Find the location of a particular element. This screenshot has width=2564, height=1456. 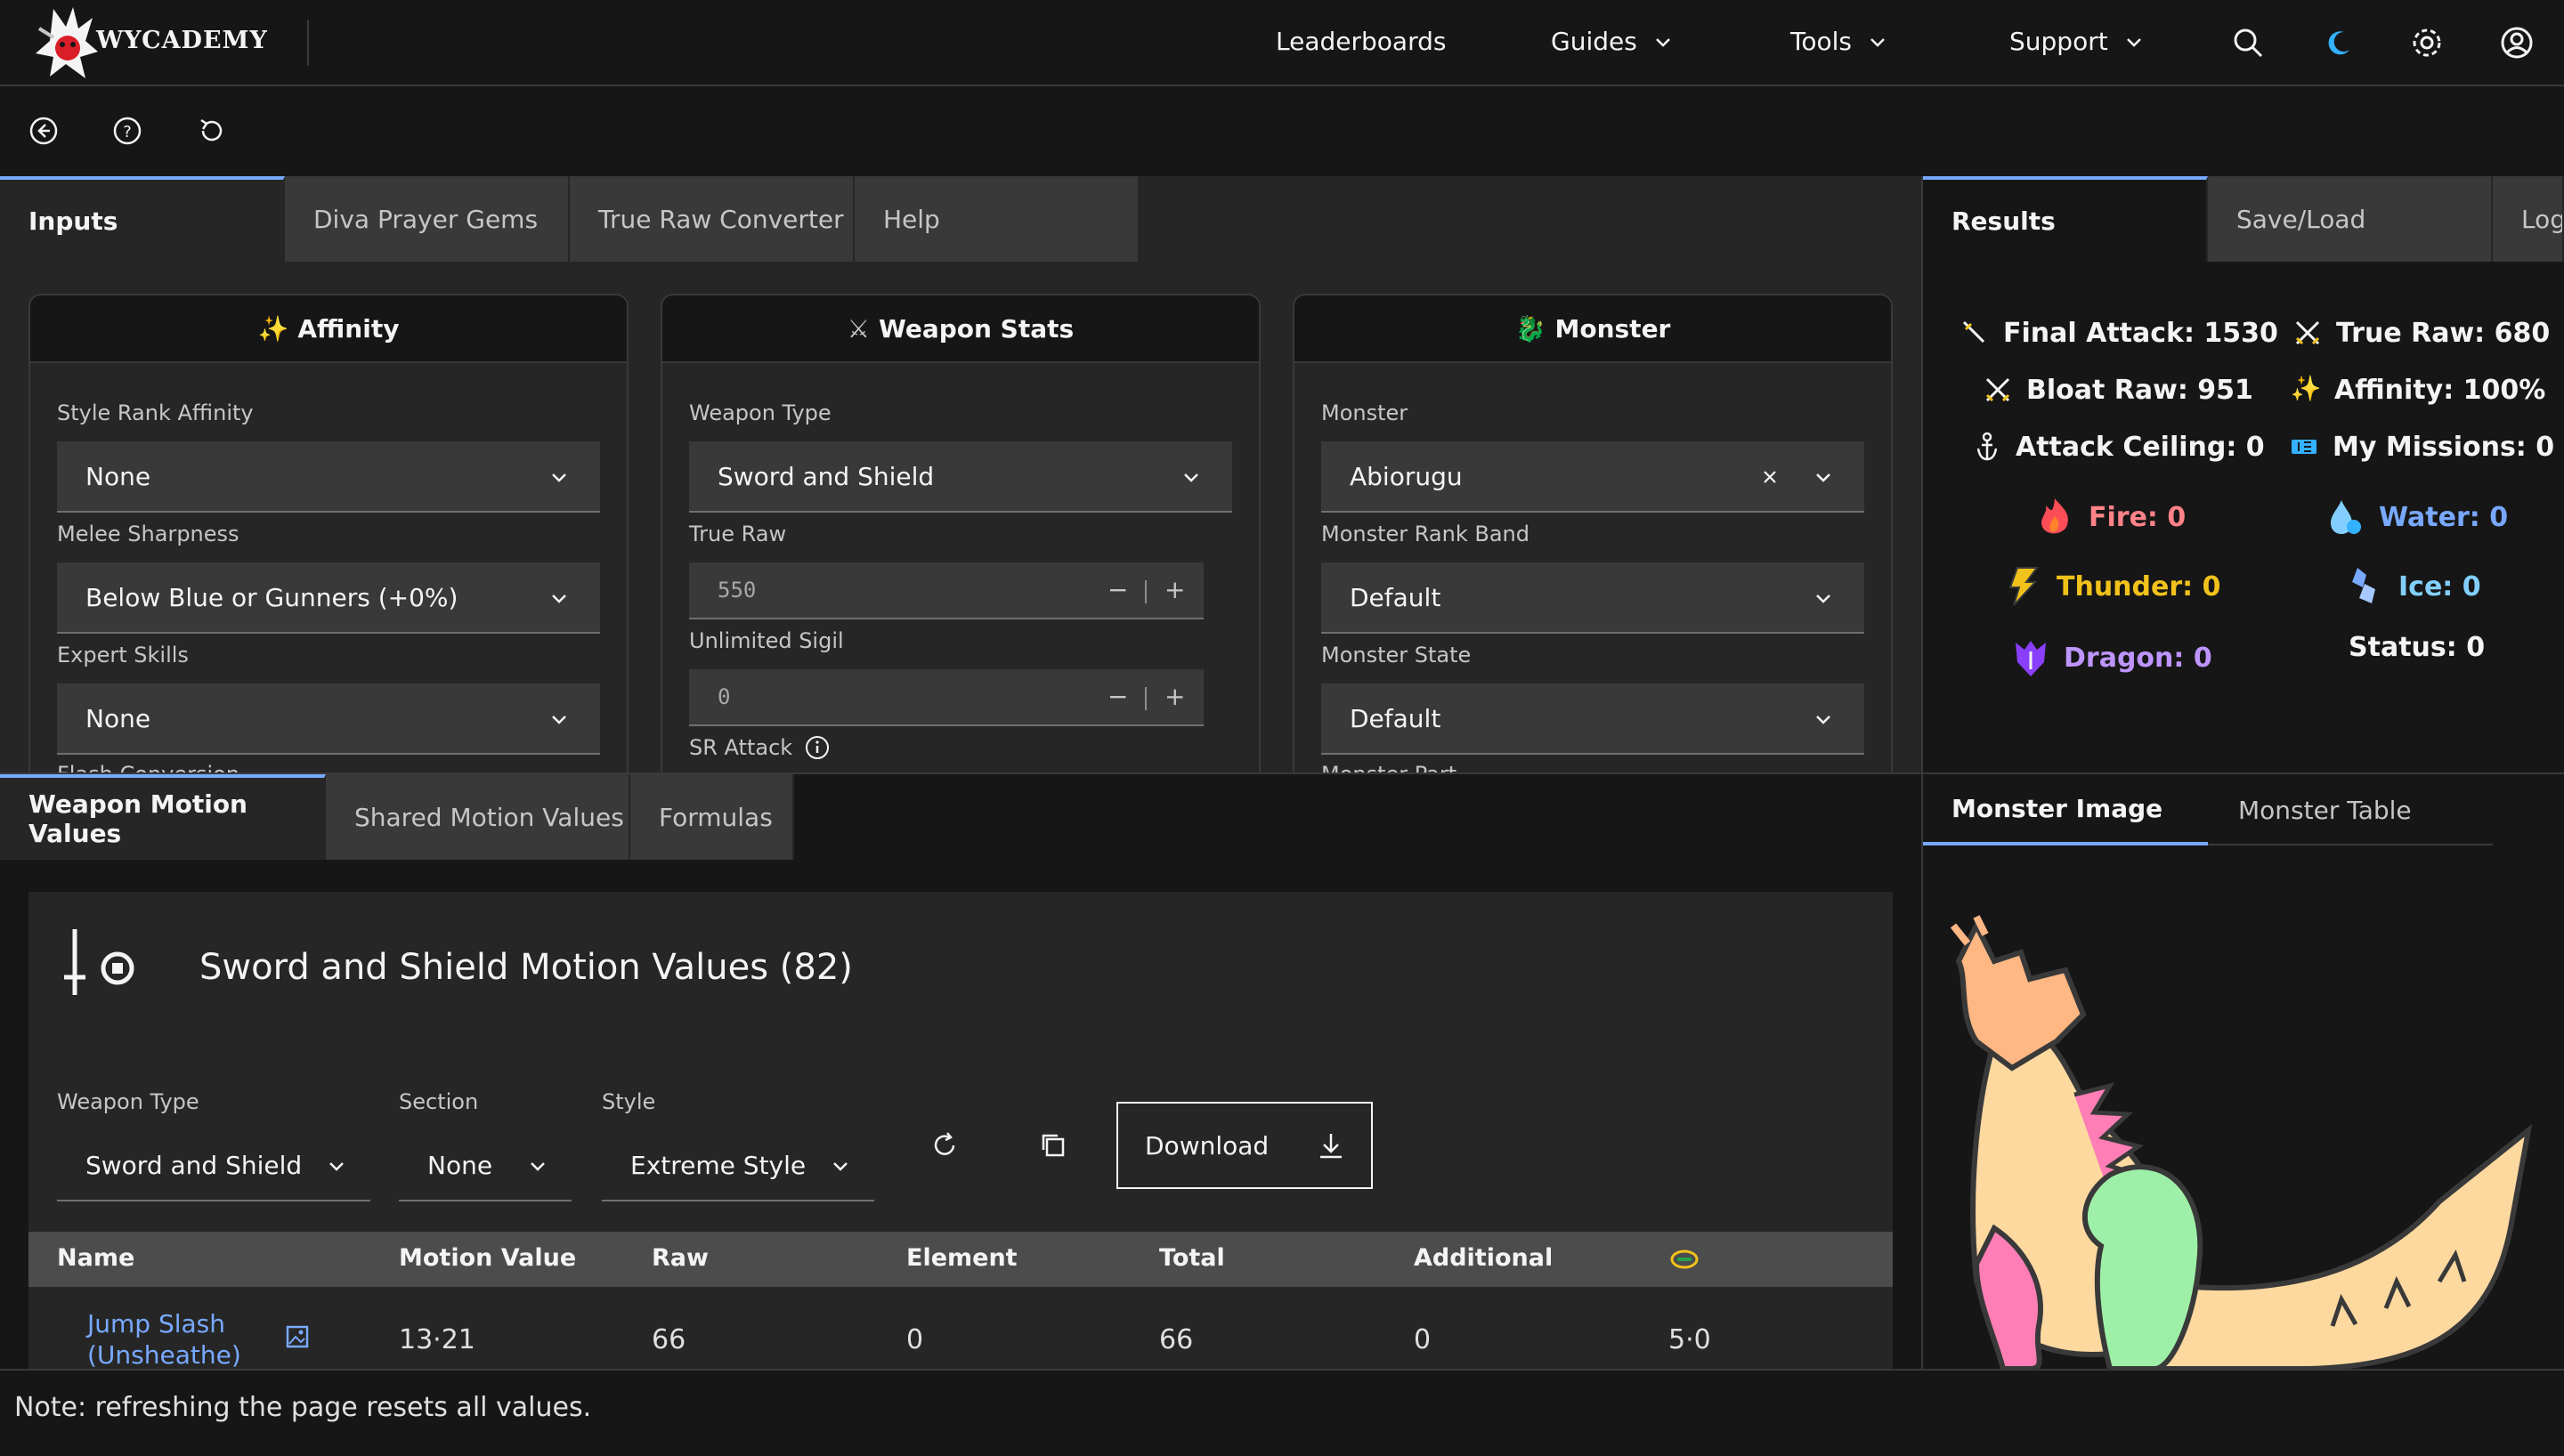

filter-section-label: Section is located at coordinates (439, 1101).